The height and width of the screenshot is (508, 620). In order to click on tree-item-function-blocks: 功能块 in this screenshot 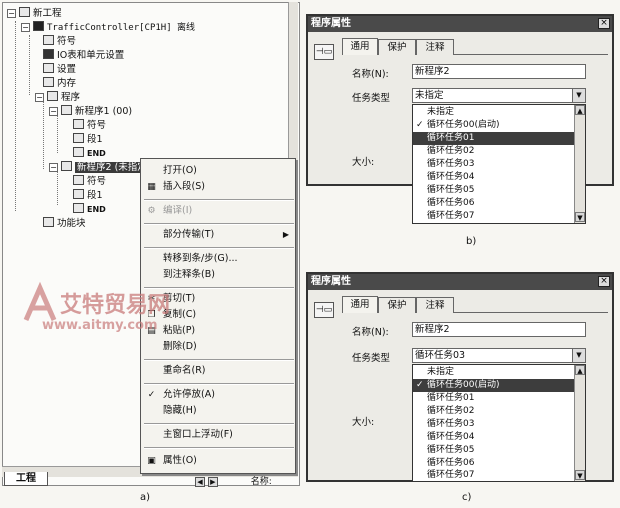, I will do `click(64, 224)`.